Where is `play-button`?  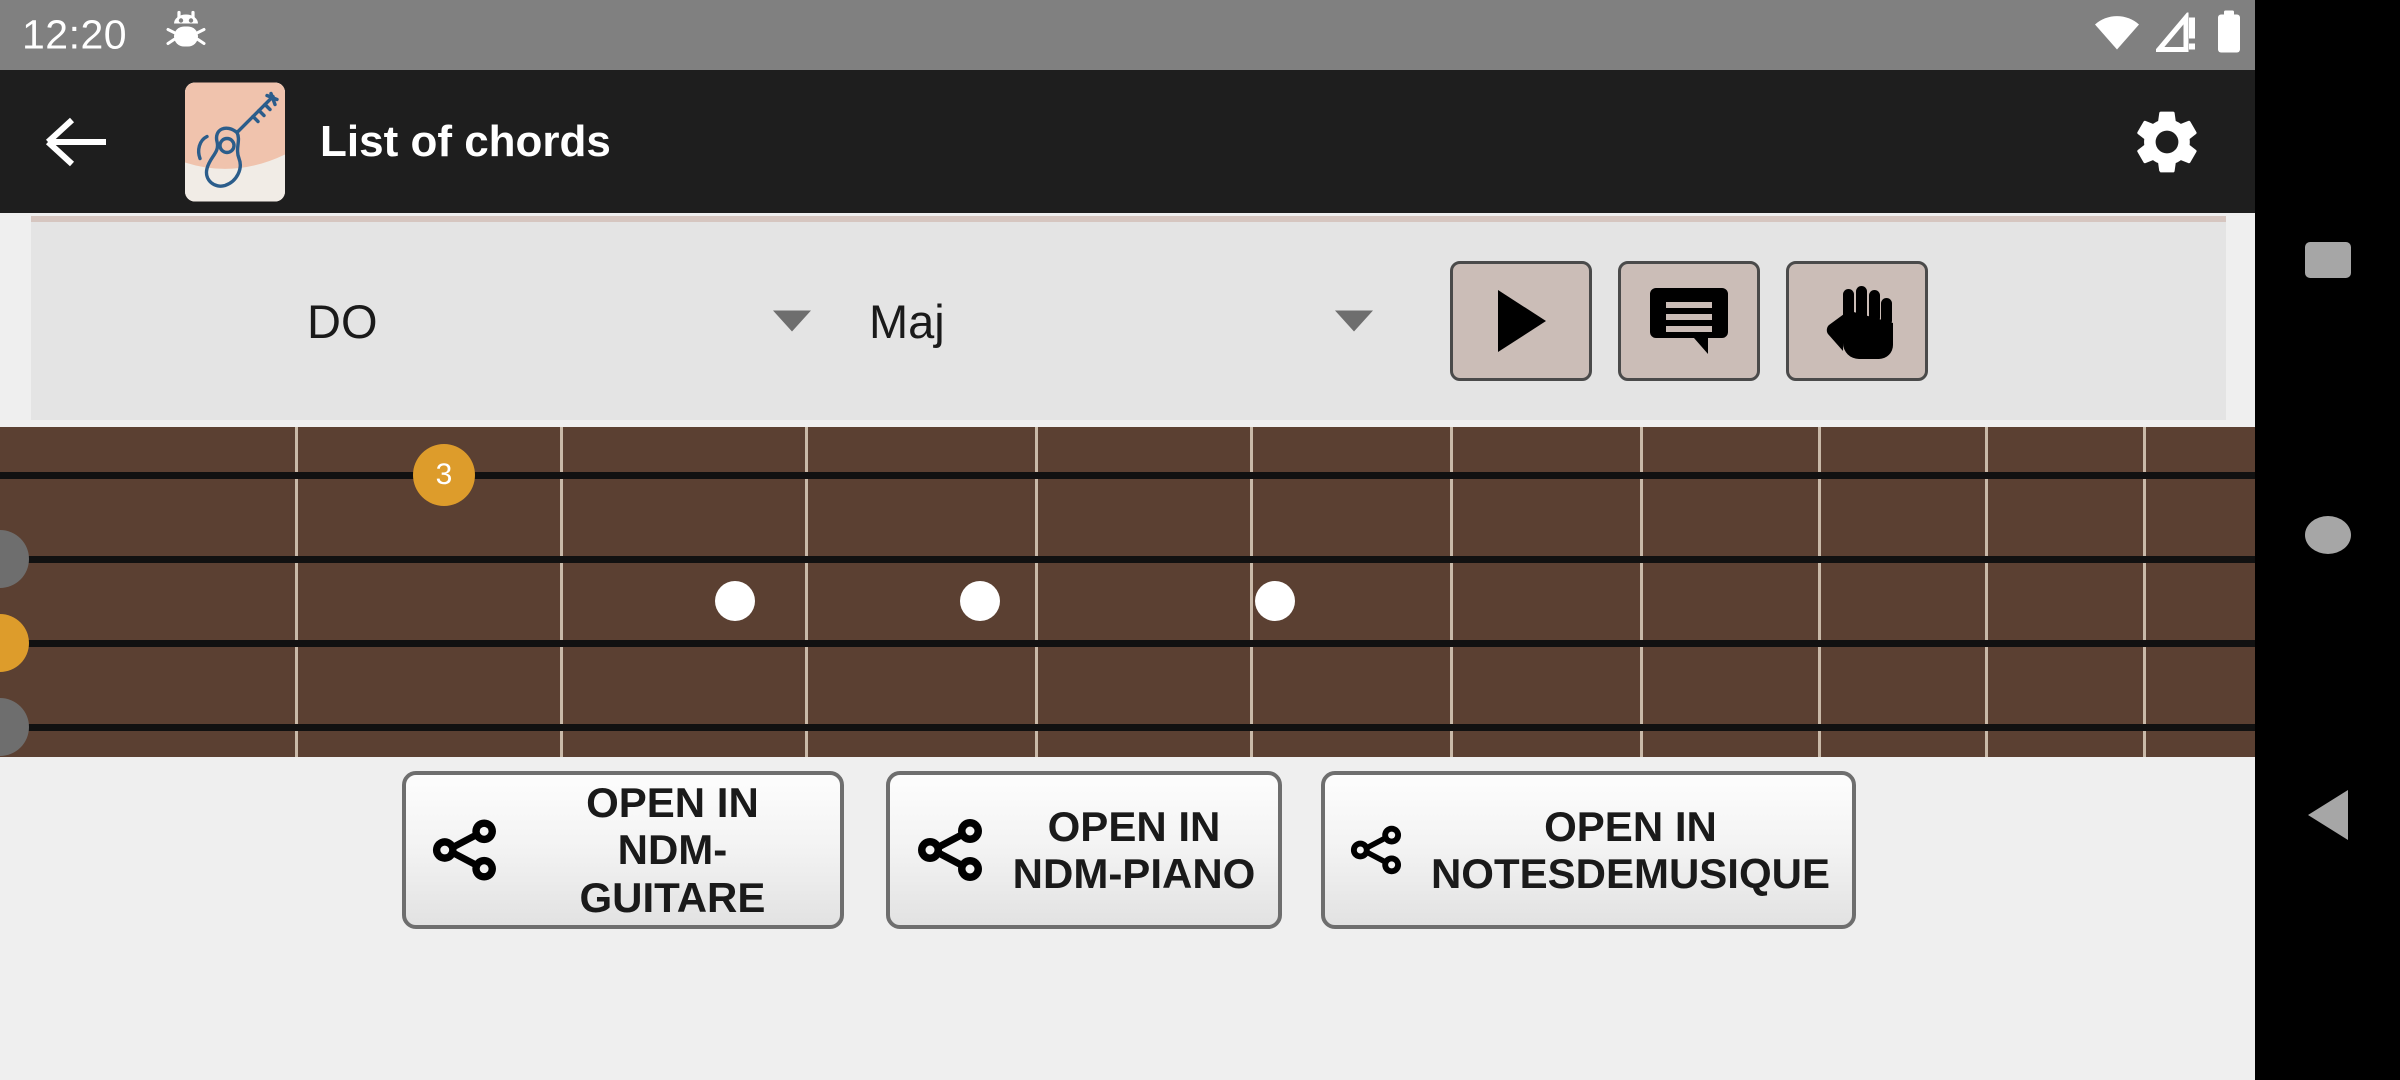
play-button is located at coordinates (1521, 321).